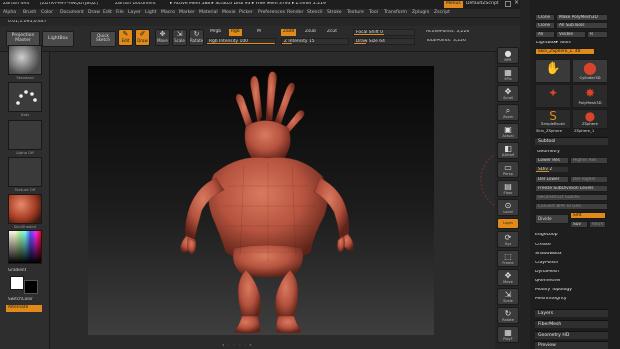 Image resolution: width=620 pixels, height=349 pixels. Describe the element at coordinates (579, 224) in the screenshot. I see `suv-toggle: Suv` at that location.